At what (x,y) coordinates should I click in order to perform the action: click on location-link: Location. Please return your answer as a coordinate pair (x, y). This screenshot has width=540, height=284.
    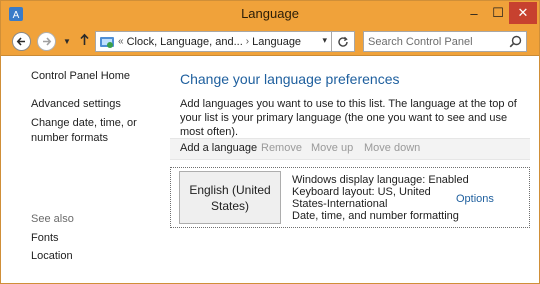
    Looking at the image, I should click on (52, 256).